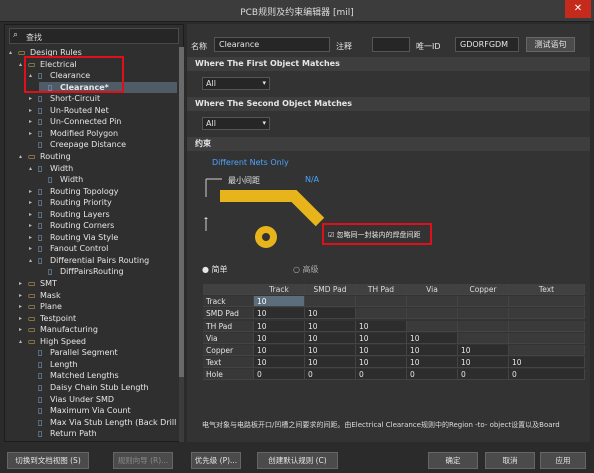 Image resolution: width=594 pixels, height=473 pixels. I want to click on tree-scrollbar, so click(181, 244).